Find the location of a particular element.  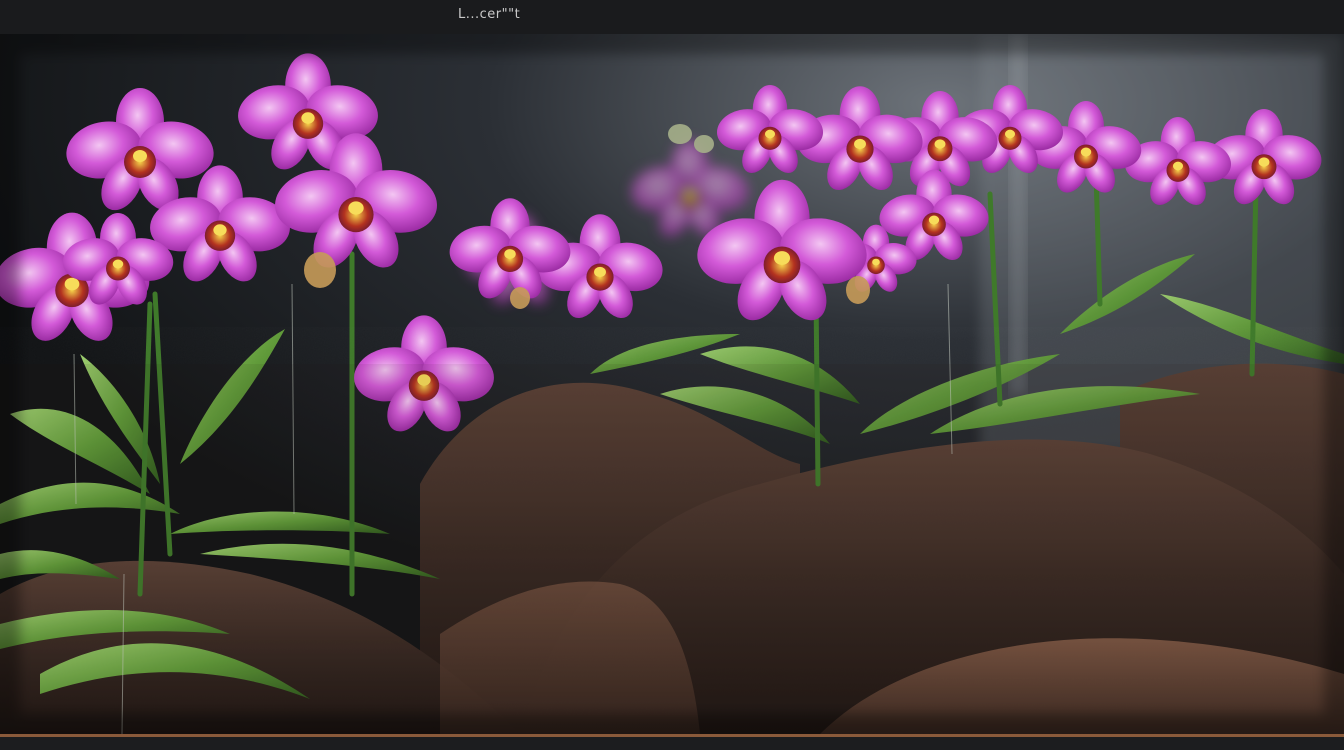

window-title: L...cer""t is located at coordinates (489, 14).